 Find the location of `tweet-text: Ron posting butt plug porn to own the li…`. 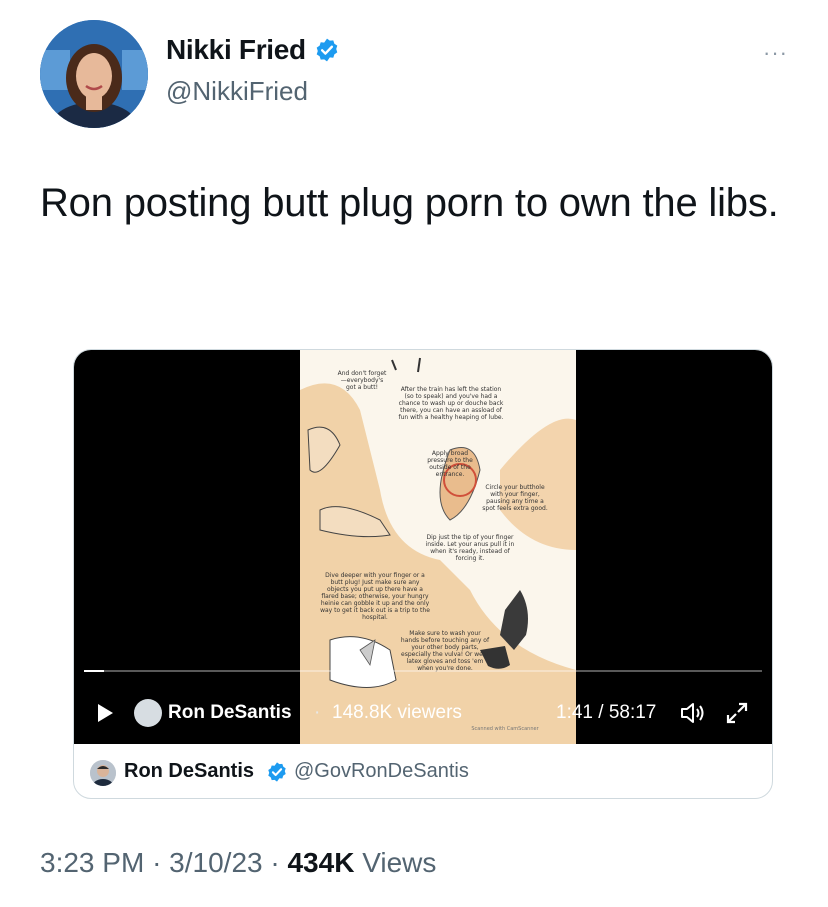

tweet-text: Ron posting butt plug porn to own the li… is located at coordinates (409, 203).